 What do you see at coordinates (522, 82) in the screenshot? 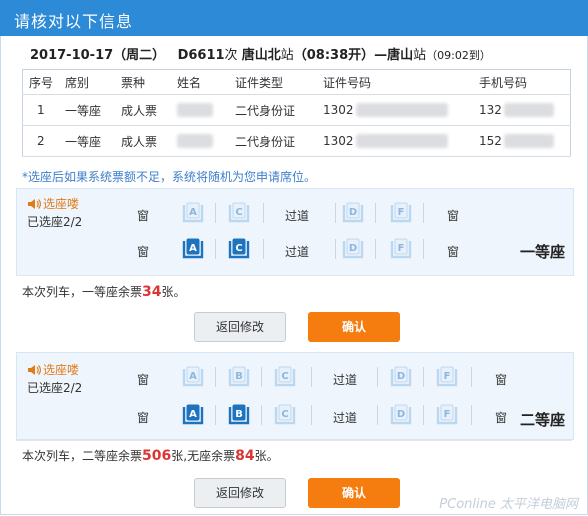
I see `col-phone: 手机号码` at bounding box center [522, 82].